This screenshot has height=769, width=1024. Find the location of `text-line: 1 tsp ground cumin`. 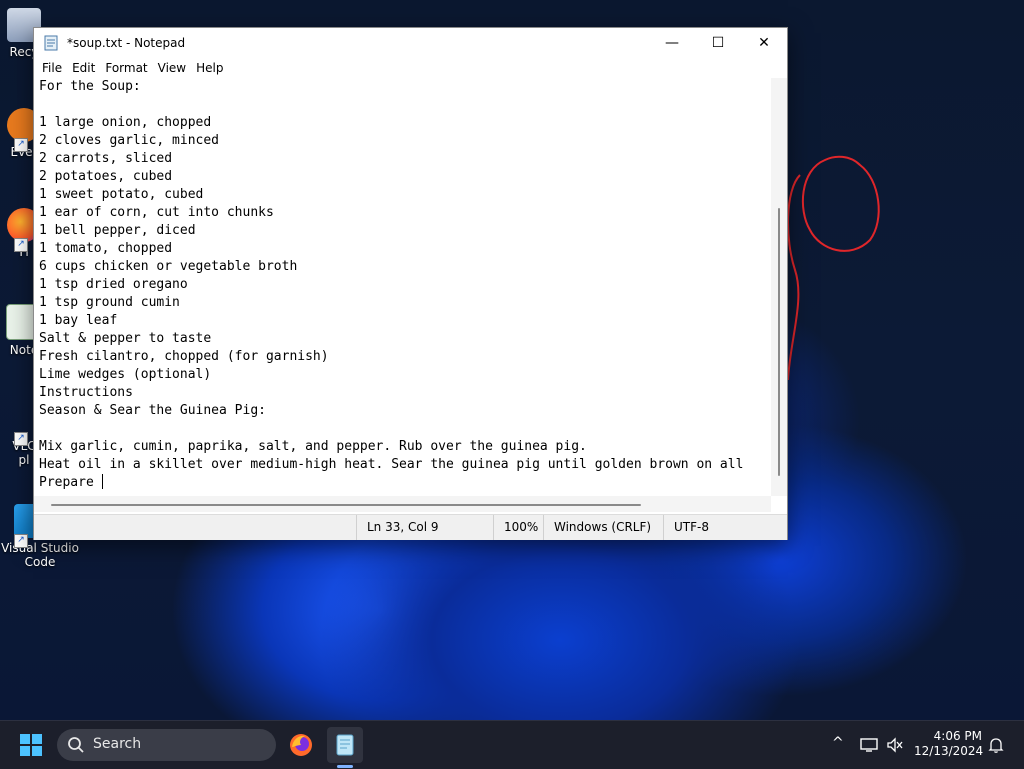

text-line: 1 tsp ground cumin is located at coordinates (109, 302).